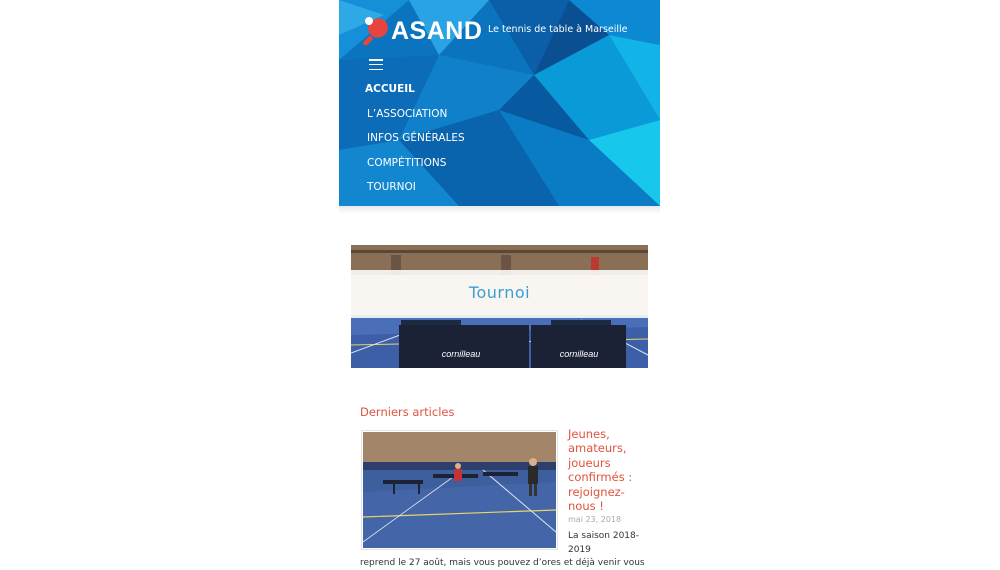 This screenshot has height=570, width=1000. I want to click on nav-item-tournoi: TOURNOI, so click(391, 187).